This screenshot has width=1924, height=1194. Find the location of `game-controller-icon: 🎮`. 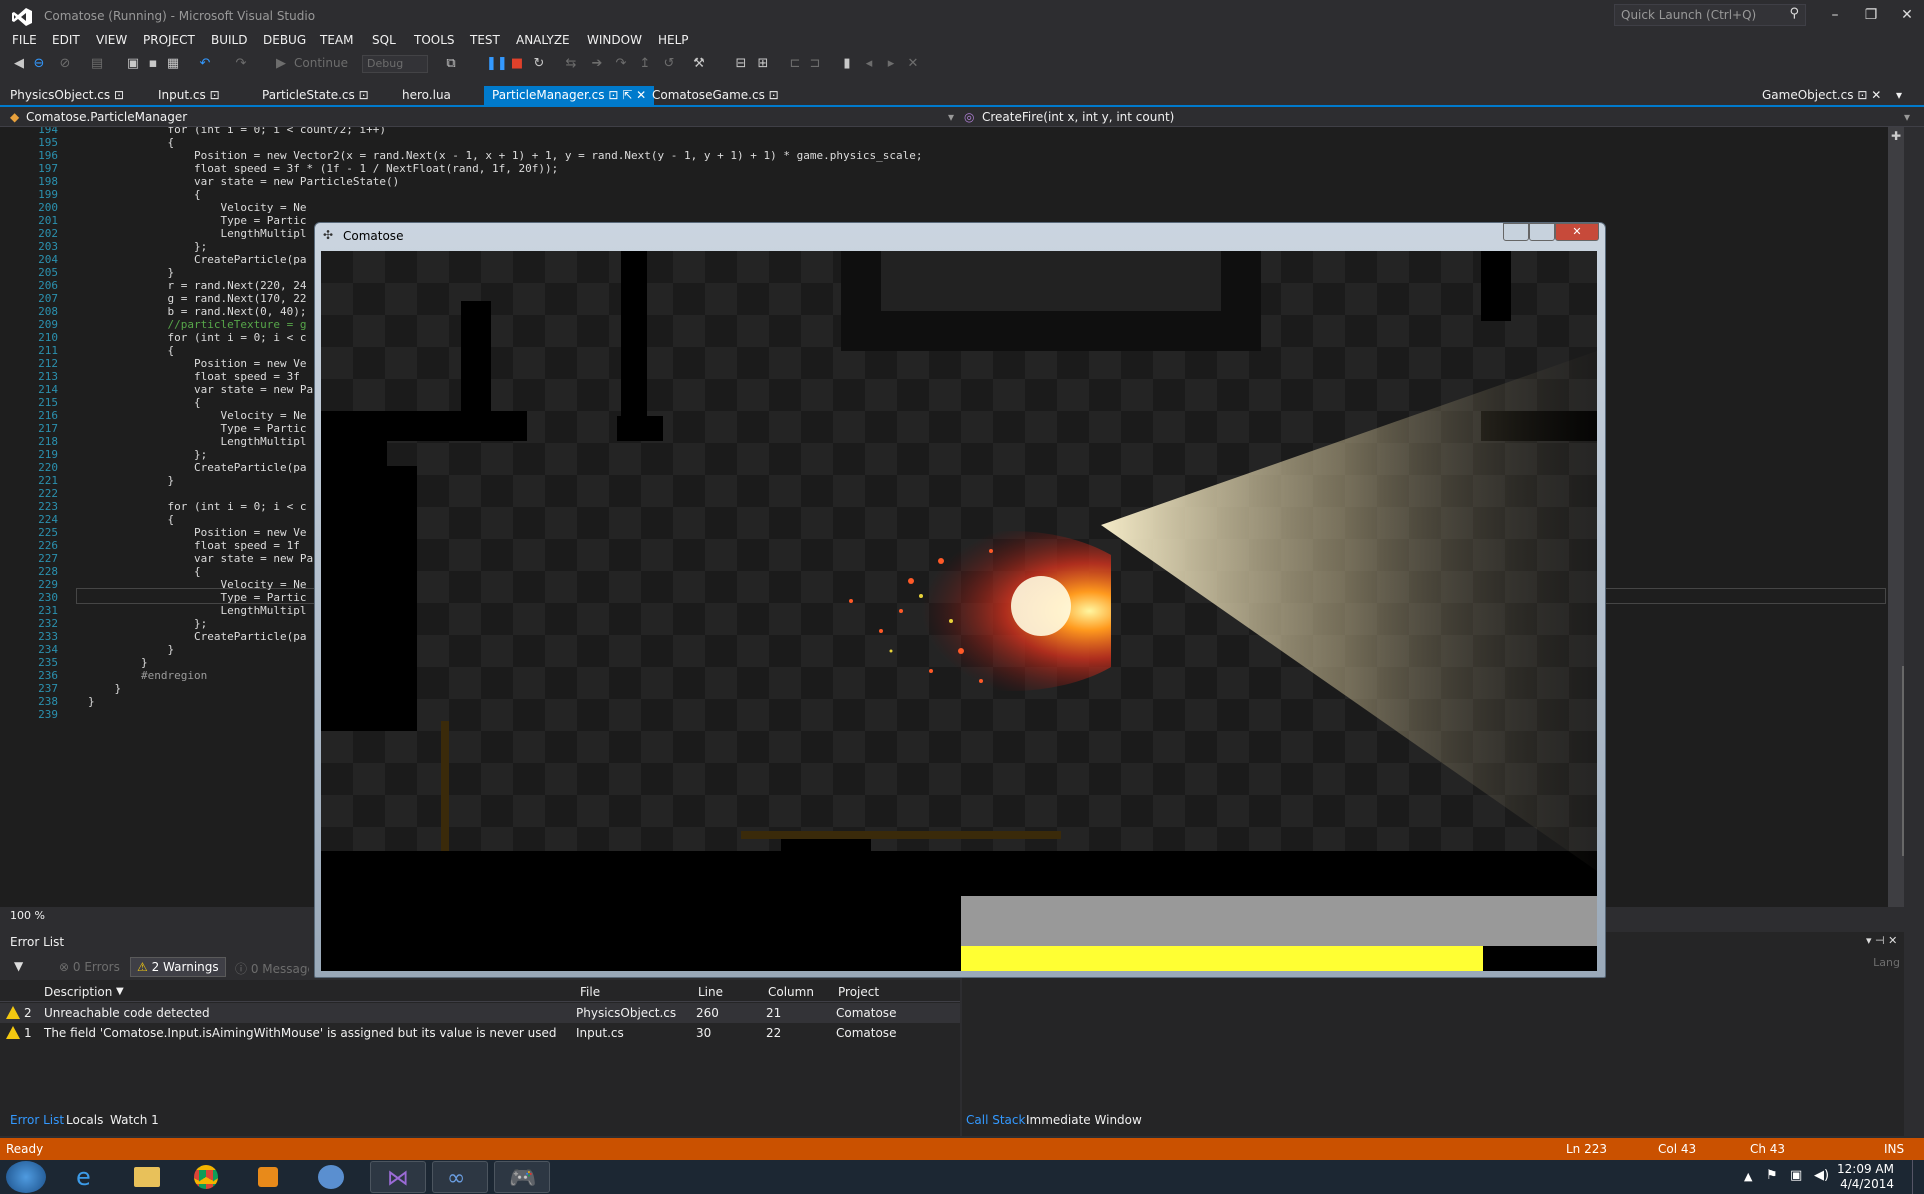

game-controller-icon: 🎮 is located at coordinates (522, 1177).